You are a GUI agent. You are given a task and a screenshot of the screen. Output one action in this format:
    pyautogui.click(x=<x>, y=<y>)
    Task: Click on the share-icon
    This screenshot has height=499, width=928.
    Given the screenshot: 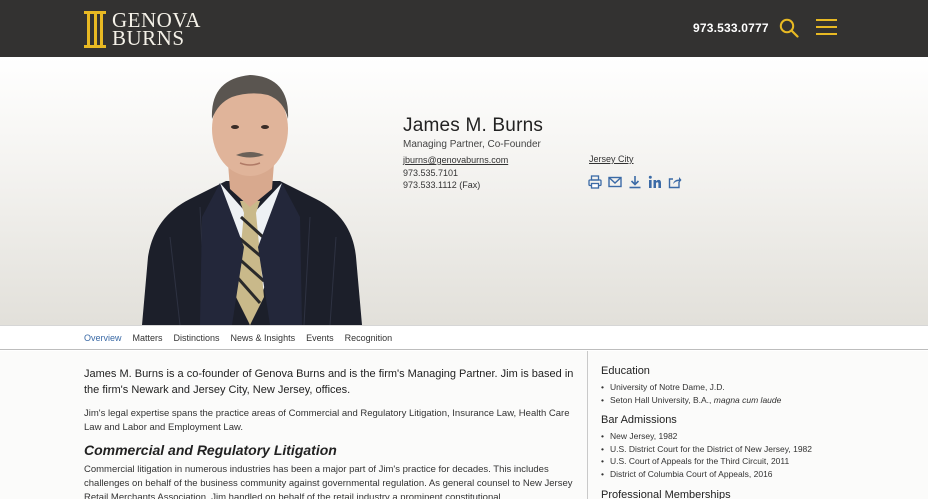 What is the action you would take?
    pyautogui.click(x=675, y=182)
    